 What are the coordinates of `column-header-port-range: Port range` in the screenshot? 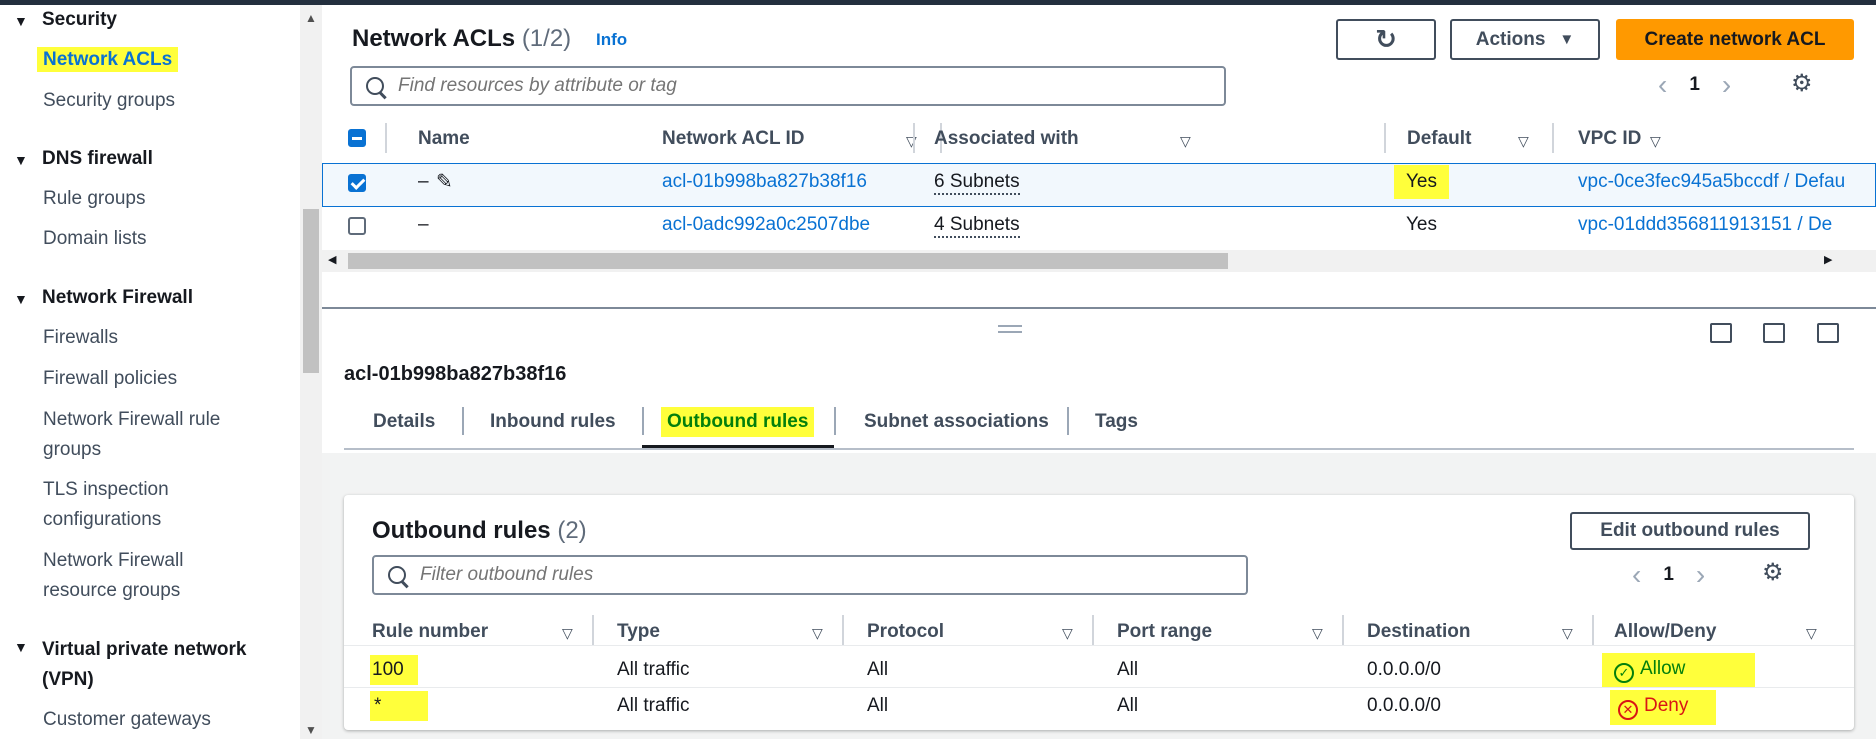 It's located at (1164, 632).